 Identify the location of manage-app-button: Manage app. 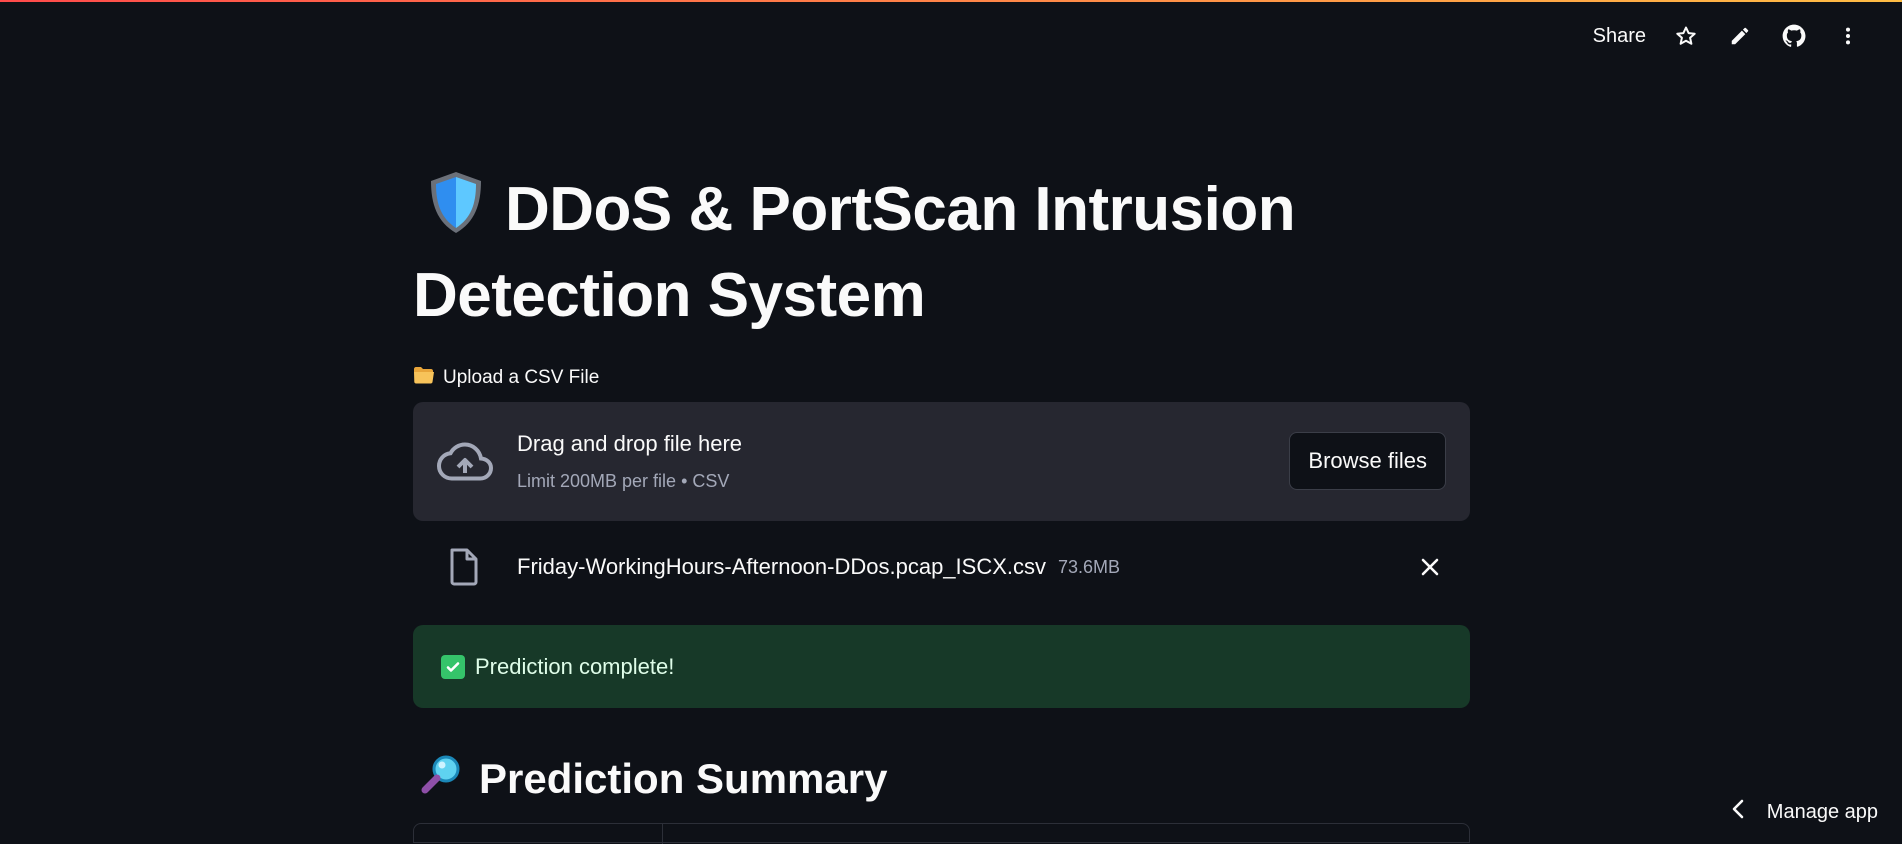
(1804, 812).